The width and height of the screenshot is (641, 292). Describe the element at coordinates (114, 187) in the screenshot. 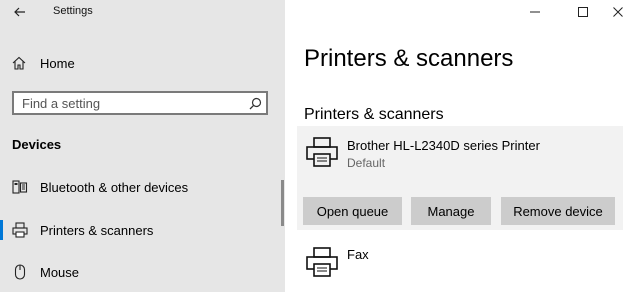

I see `sidebar-item-label: Bluetooth & other devices` at that location.